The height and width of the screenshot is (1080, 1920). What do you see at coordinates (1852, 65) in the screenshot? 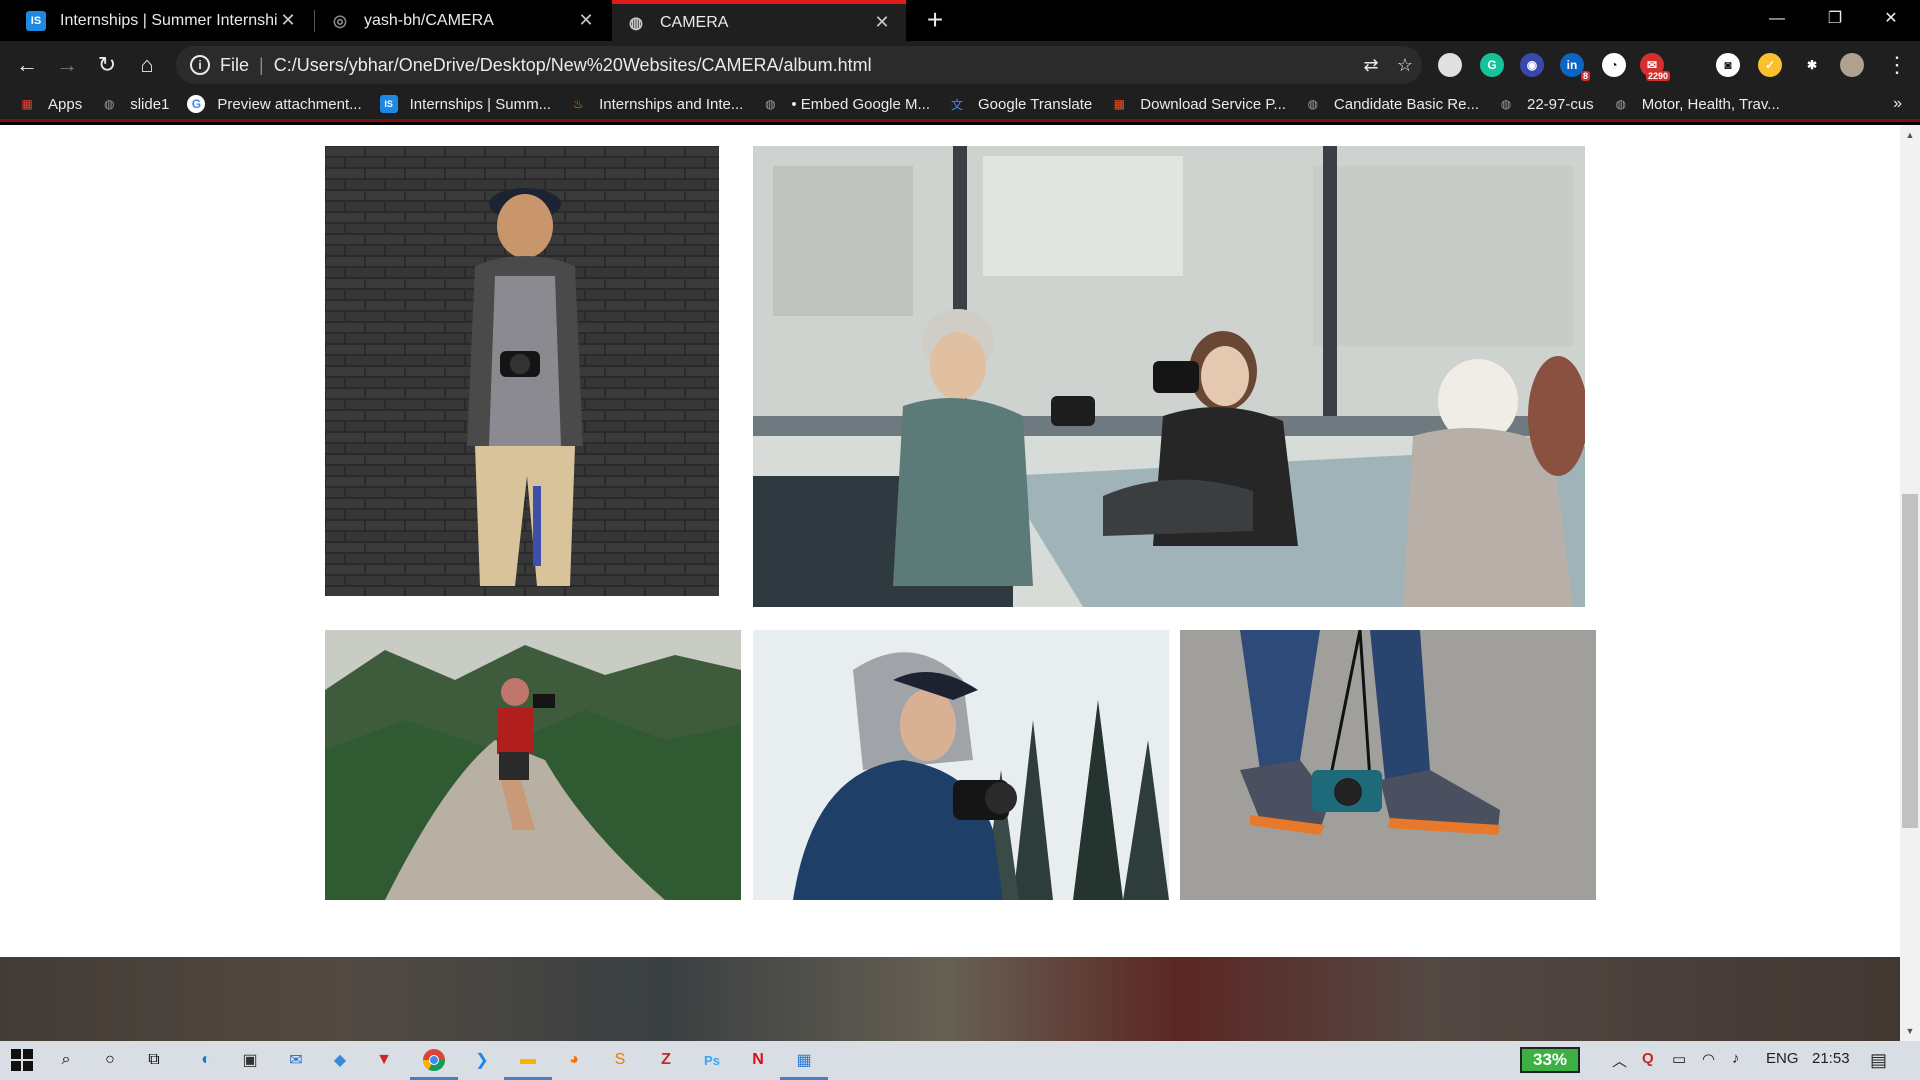
I see `profile-avatar` at bounding box center [1852, 65].